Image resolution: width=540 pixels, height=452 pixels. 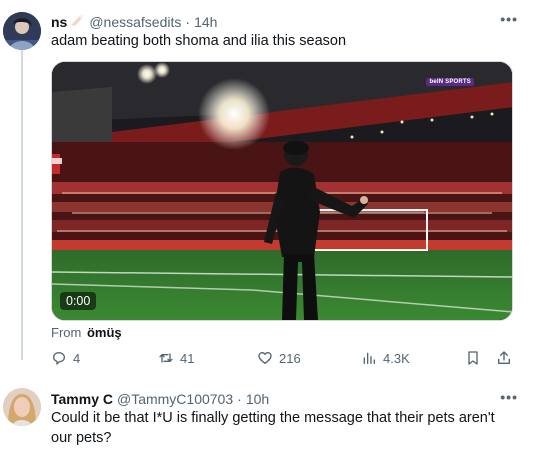 I want to click on retweet-count: 41, so click(x=187, y=358).